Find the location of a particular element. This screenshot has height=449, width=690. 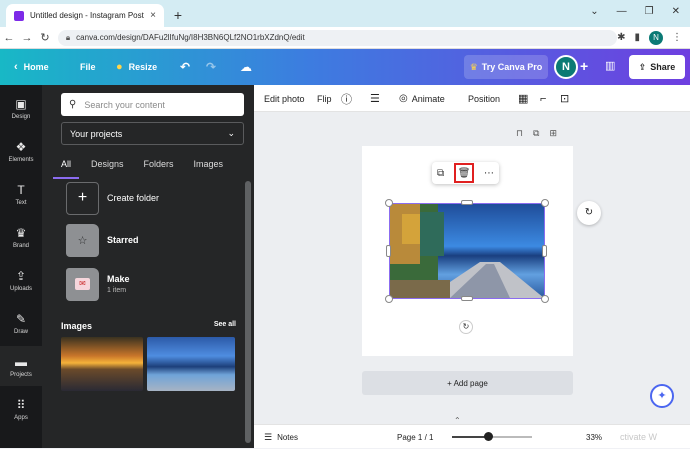

crown-icon: ● is located at coordinates (119, 67).